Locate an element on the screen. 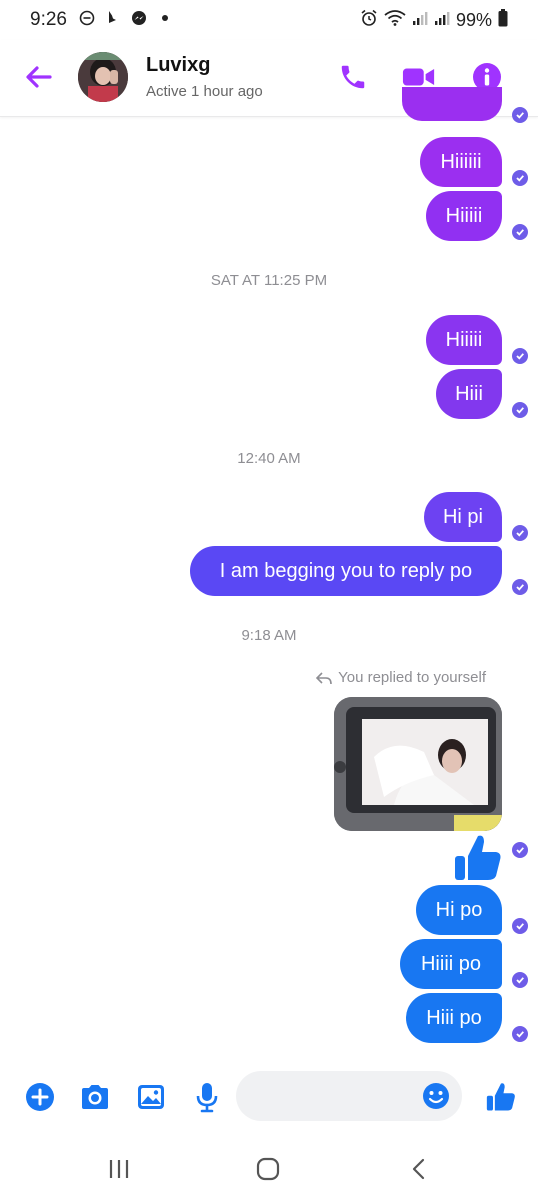 This screenshot has height=1200, width=538. camera-button is located at coordinates (95, 1097).